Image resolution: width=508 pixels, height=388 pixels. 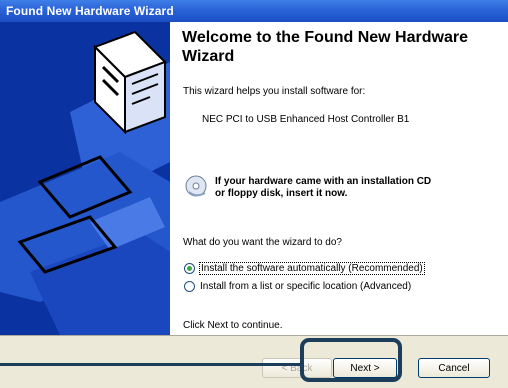 I want to click on cd-notice-line2: or floppy disk, insert it now., so click(x=281, y=193).